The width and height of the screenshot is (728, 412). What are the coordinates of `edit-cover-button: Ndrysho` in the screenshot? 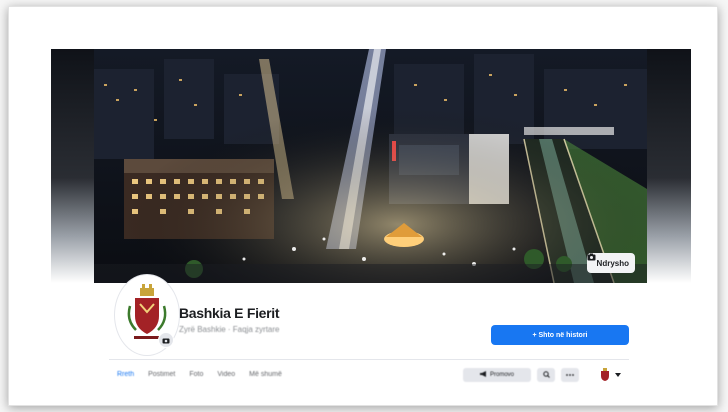 It's located at (610, 263).